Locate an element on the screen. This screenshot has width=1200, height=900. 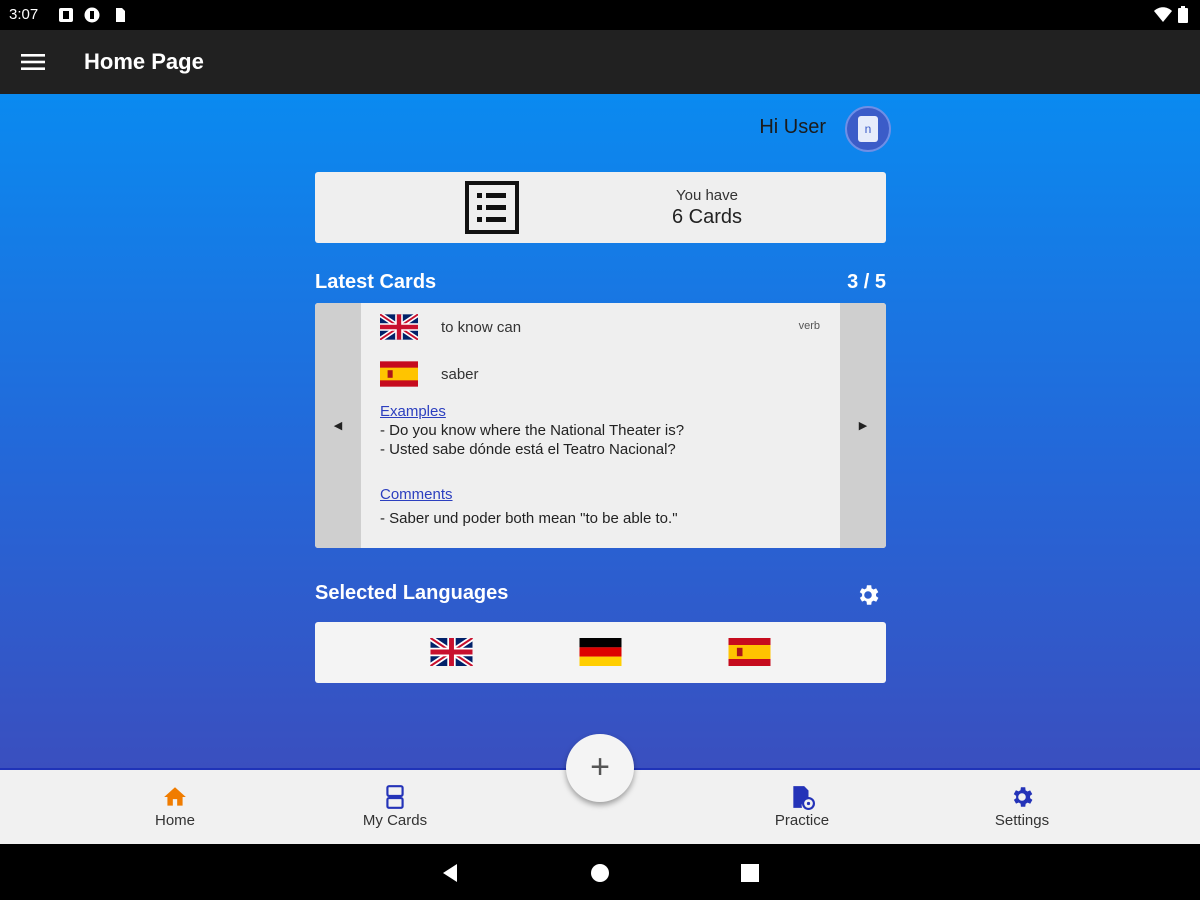
wifi-icon is located at coordinates (1163, 14).